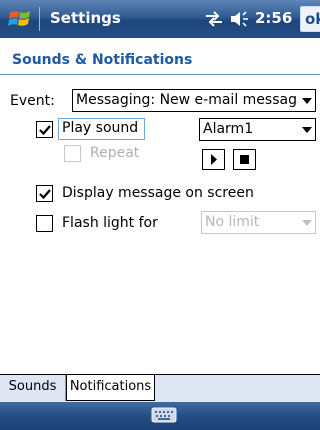 Image resolution: width=320 pixels, height=430 pixels. I want to click on connectivity-icon, so click(214, 19).